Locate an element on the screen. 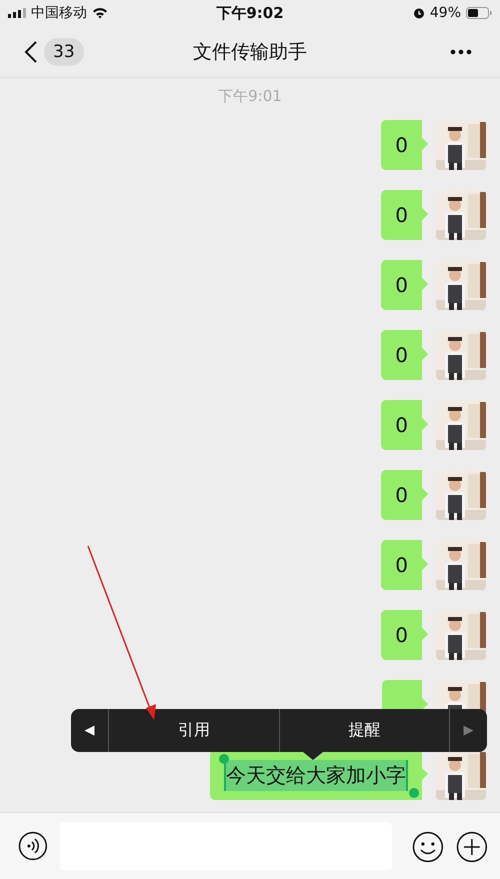  previous-arrow: ◀ is located at coordinates (89, 730).